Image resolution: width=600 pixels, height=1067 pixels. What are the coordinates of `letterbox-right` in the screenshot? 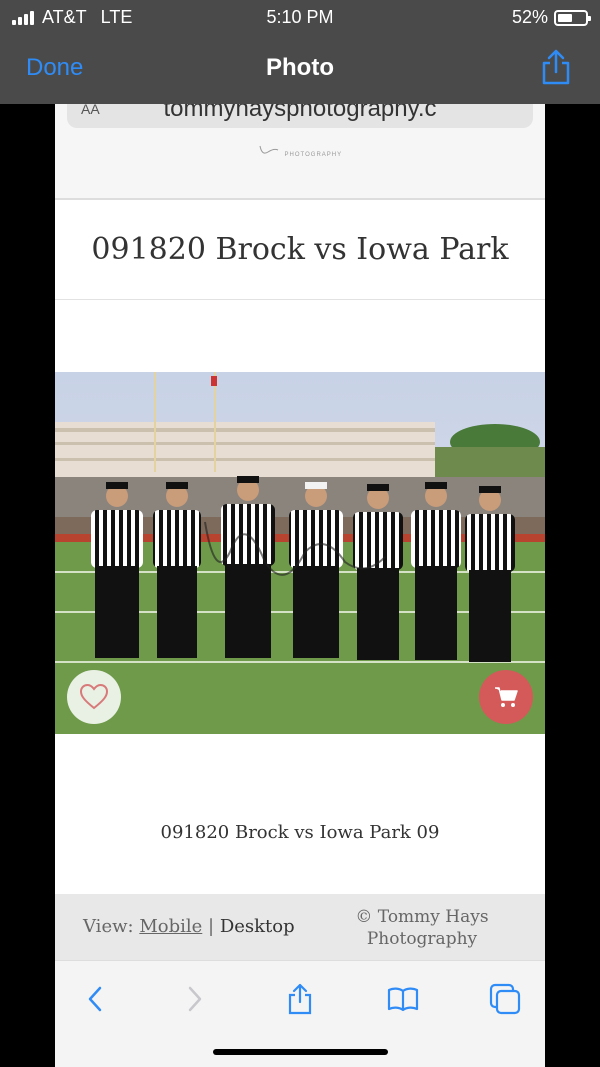 It's located at (572, 585).